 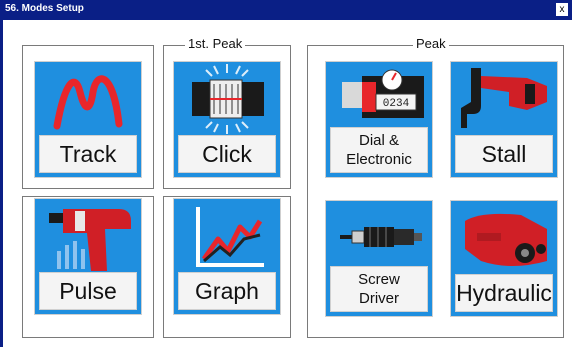 I want to click on dial-readout: 0234, so click(x=396, y=104).